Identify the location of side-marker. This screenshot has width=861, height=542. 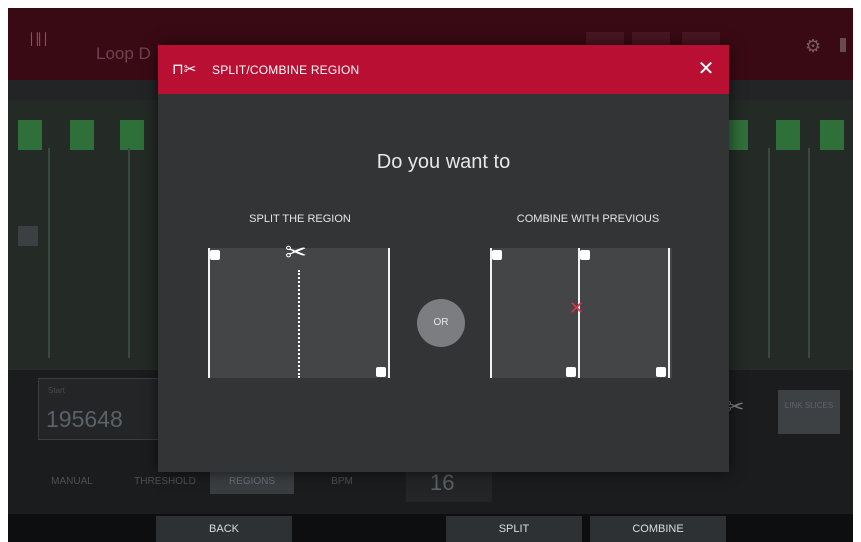
(28, 236).